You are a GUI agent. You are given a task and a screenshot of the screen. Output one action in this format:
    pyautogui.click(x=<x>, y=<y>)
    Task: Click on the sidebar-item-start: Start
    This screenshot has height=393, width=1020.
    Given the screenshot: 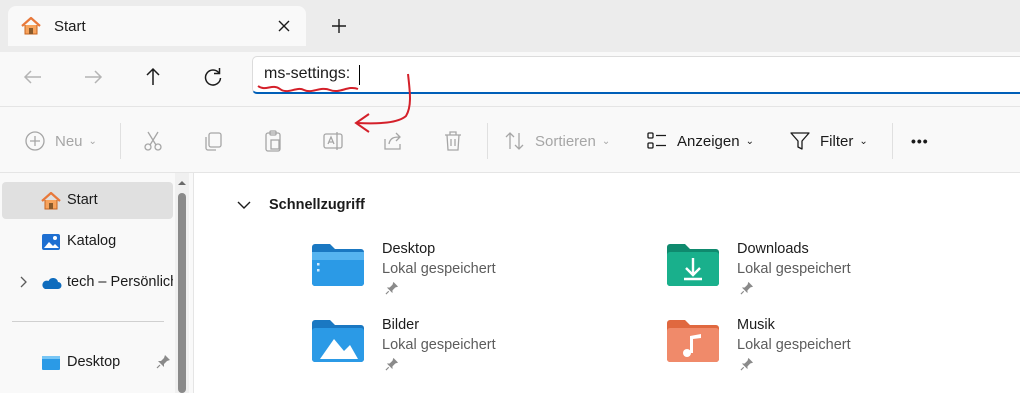 What is the action you would take?
    pyautogui.click(x=87, y=200)
    